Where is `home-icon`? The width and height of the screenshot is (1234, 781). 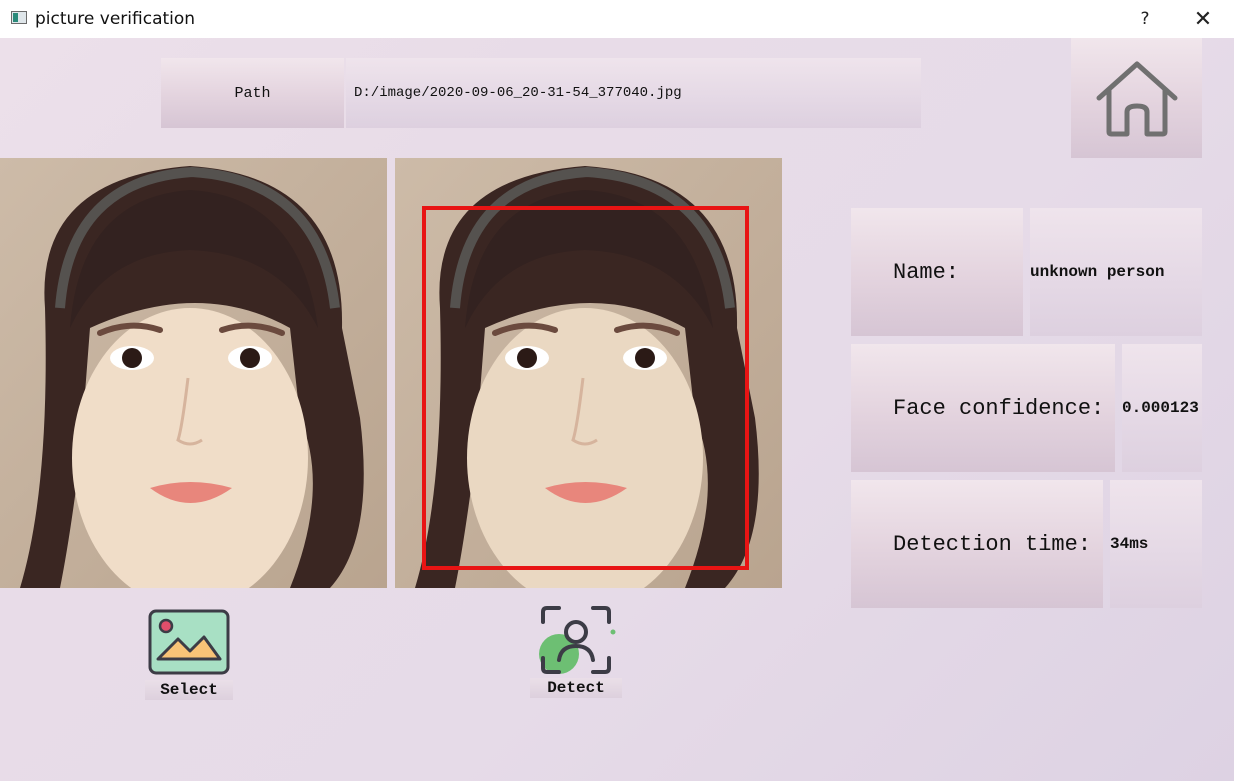
home-icon is located at coordinates (1136, 99).